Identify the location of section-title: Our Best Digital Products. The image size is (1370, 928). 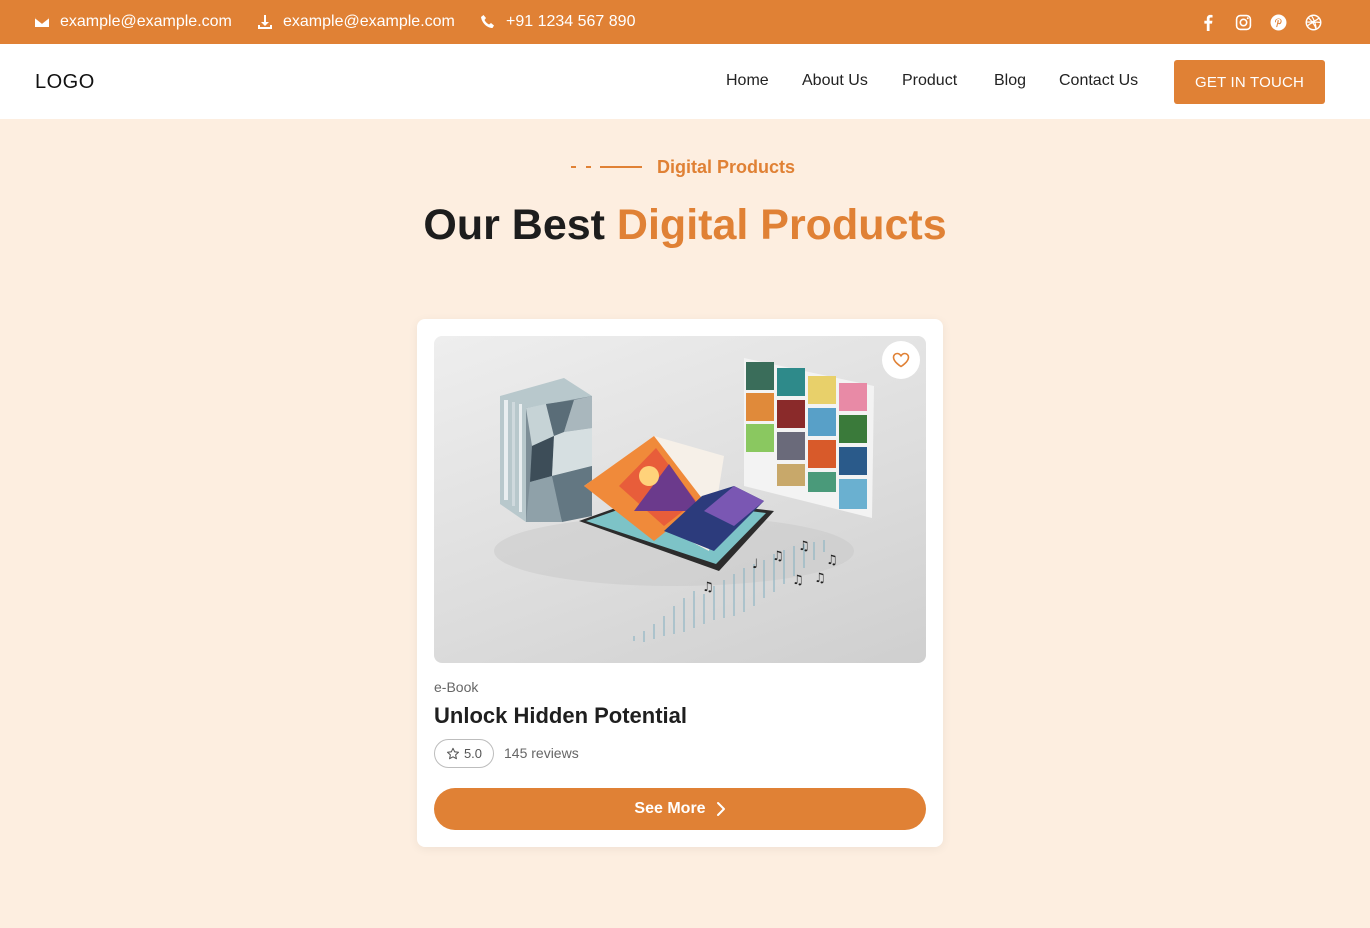
(685, 225).